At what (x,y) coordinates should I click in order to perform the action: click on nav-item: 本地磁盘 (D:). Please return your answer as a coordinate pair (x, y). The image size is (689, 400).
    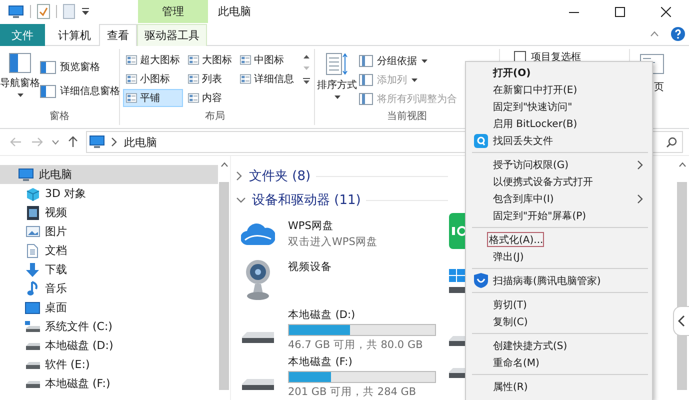
    Looking at the image, I should click on (109, 345).